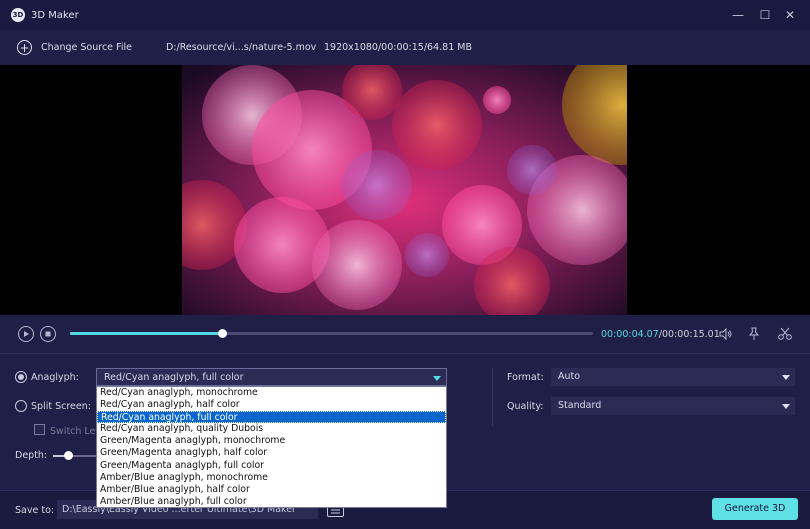 Image resolution: width=810 pixels, height=529 pixels. What do you see at coordinates (61, 406) in the screenshot?
I see `split-screen-label: Split Screen:` at bounding box center [61, 406].